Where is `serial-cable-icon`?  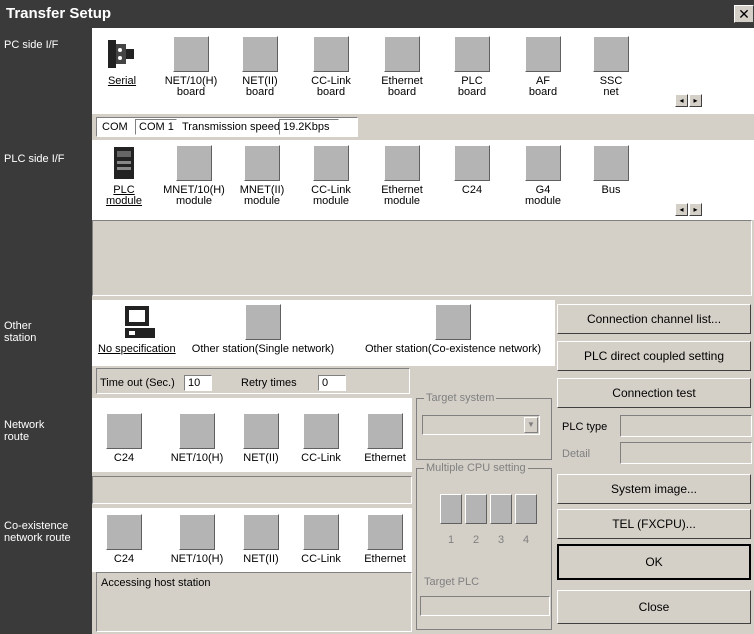 serial-cable-icon is located at coordinates (122, 54).